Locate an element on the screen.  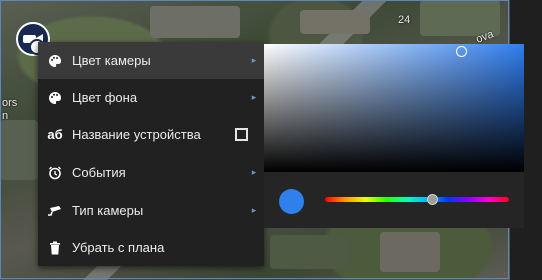
menu-item-events: События ▸ is located at coordinates (151, 172).